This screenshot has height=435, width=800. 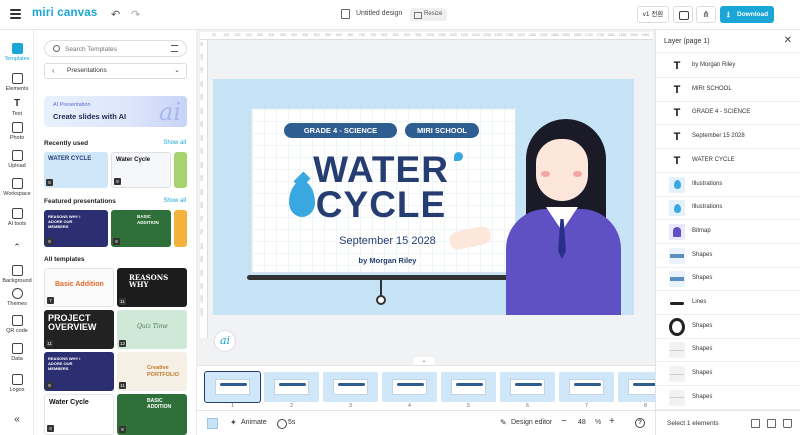 I want to click on close-icon: ✕, so click(x=788, y=40).